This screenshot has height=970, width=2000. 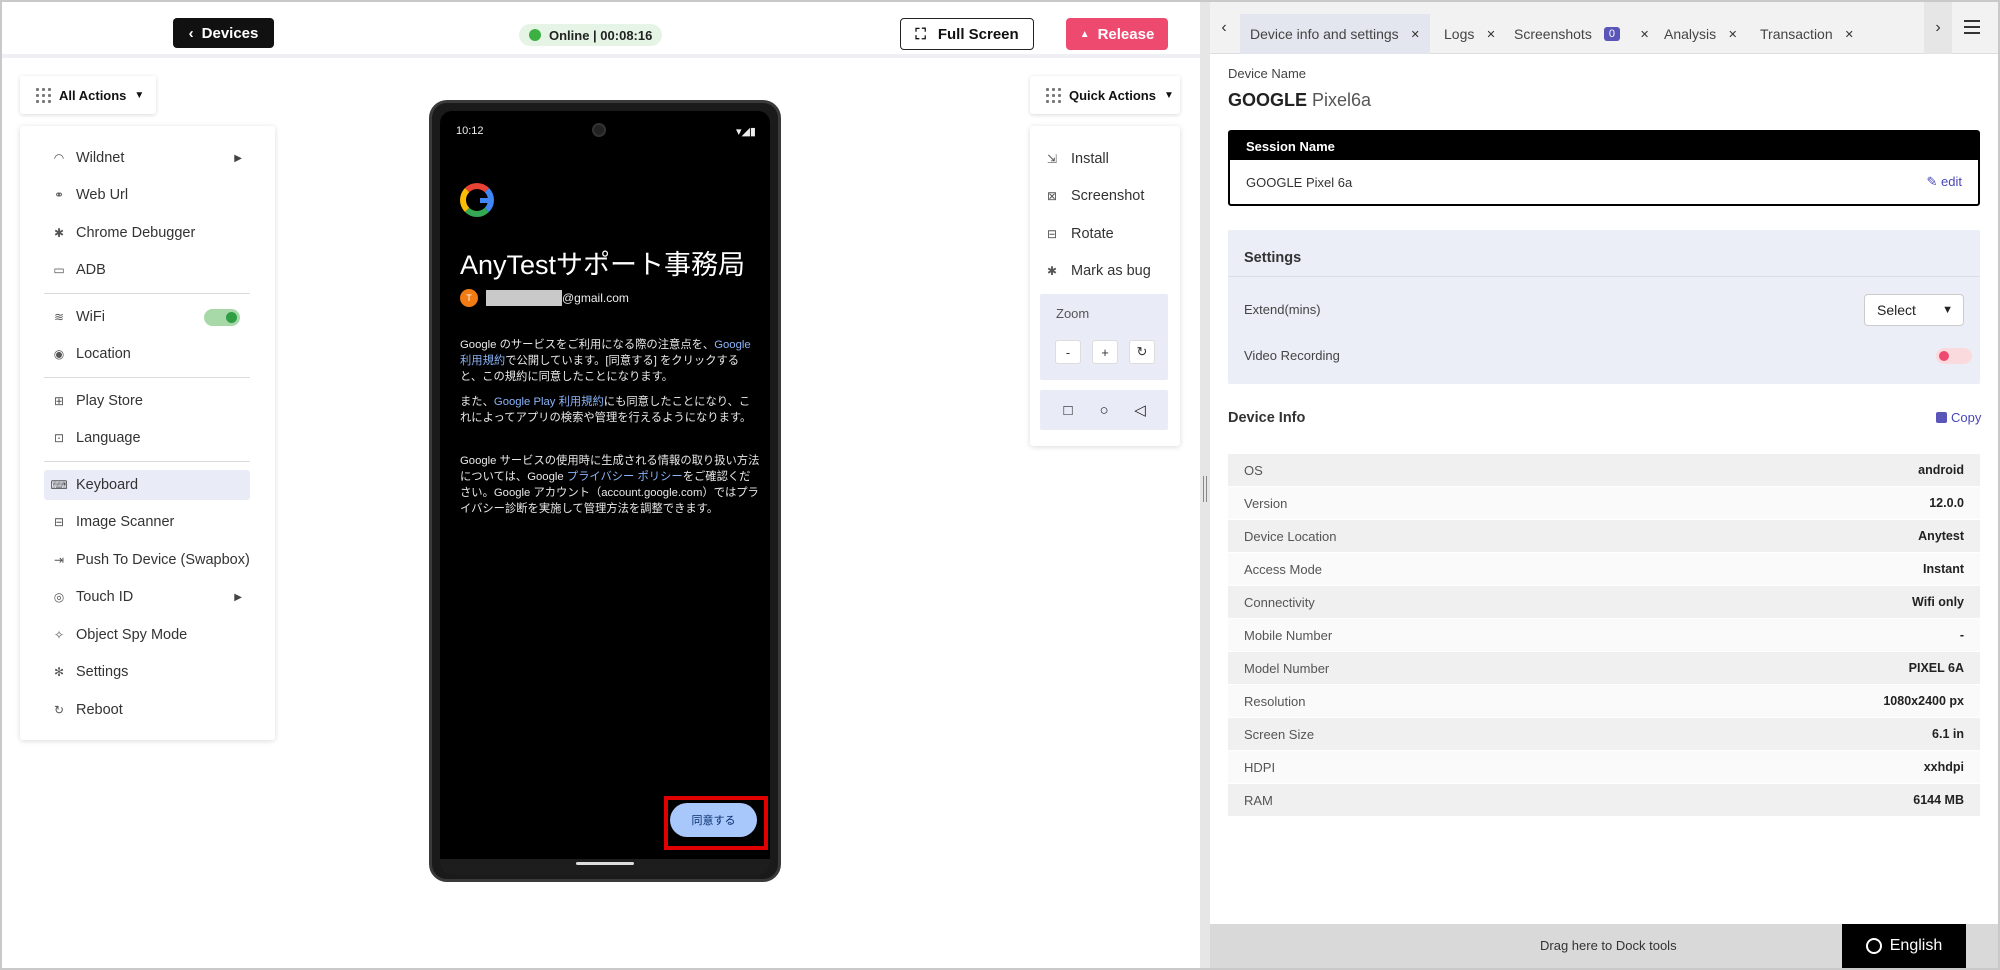 I want to click on action-label: Touch ID, so click(x=105, y=597).